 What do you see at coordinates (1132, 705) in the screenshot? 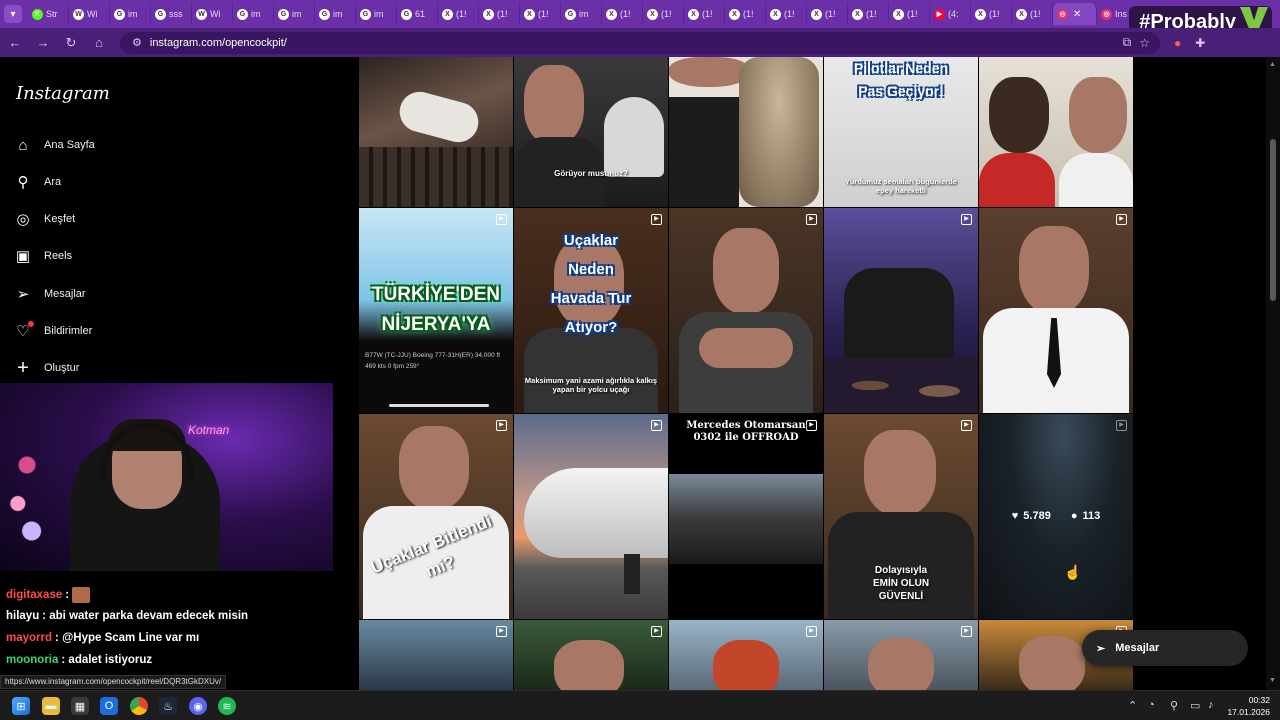
I see `tray-overflow-icon: ⌃` at bounding box center [1132, 705].